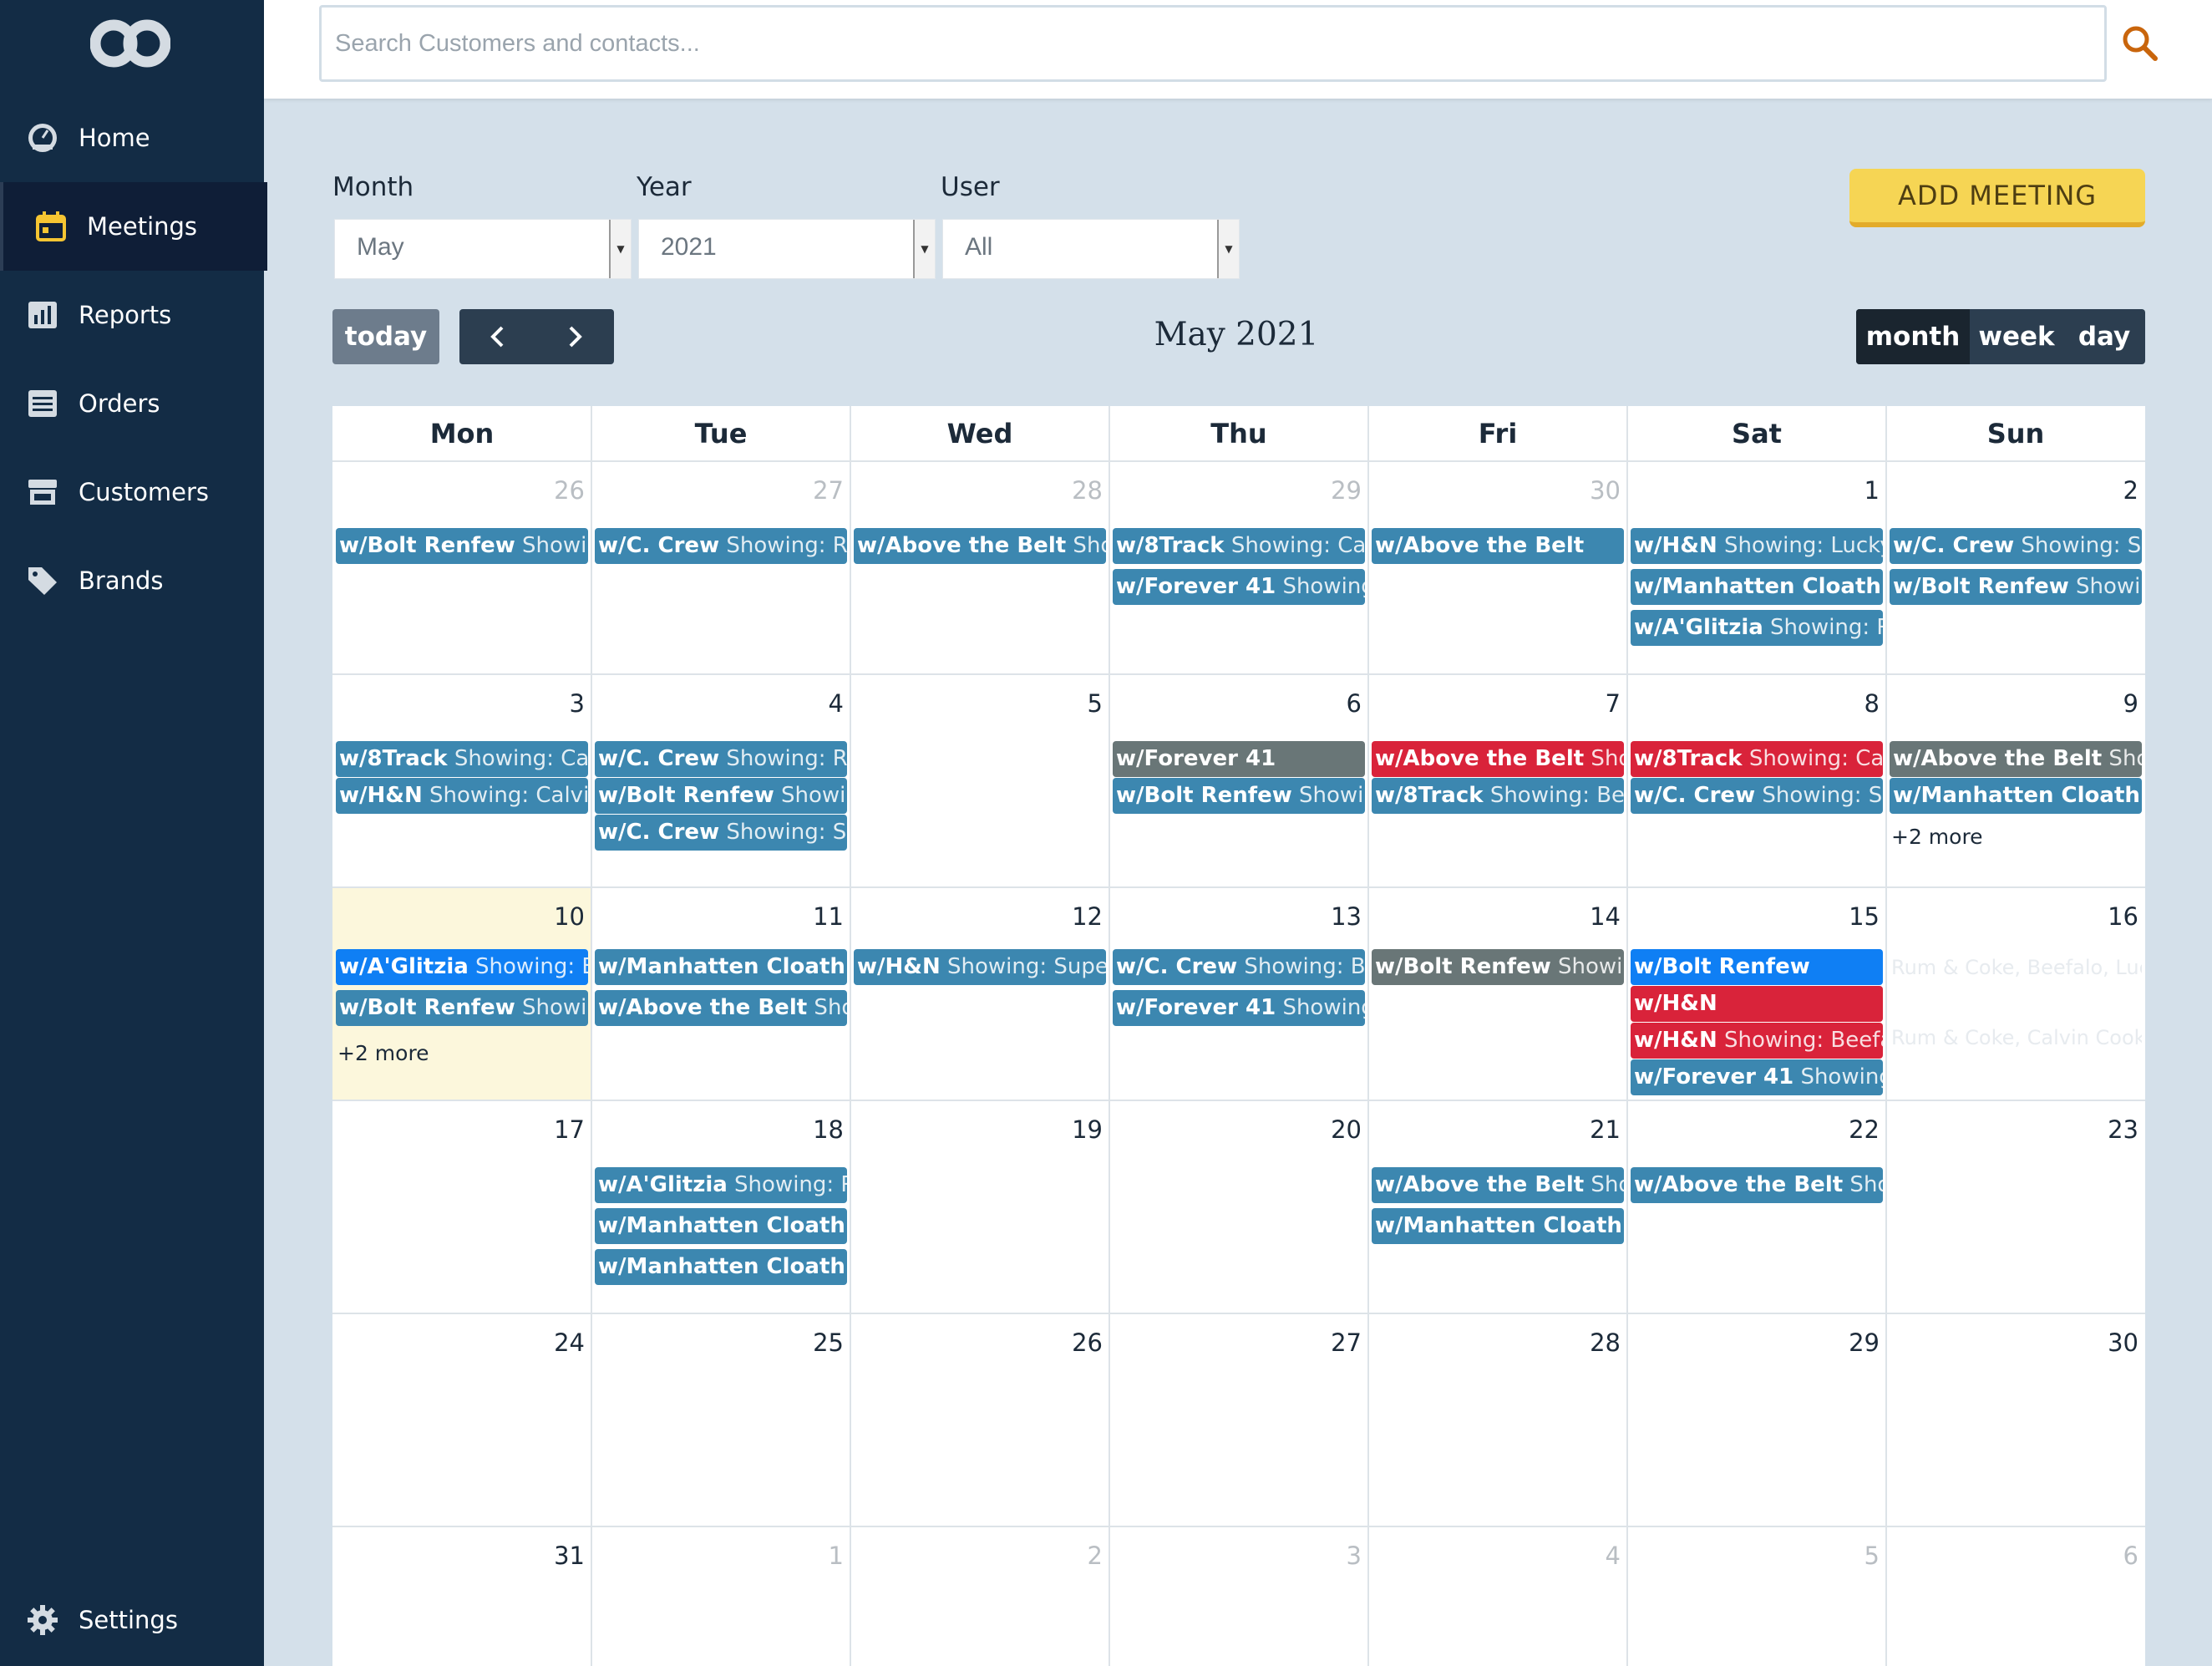 This screenshot has height=1666, width=2212. Describe the element at coordinates (1854, 916) in the screenshot. I see `day-number: 15` at that location.